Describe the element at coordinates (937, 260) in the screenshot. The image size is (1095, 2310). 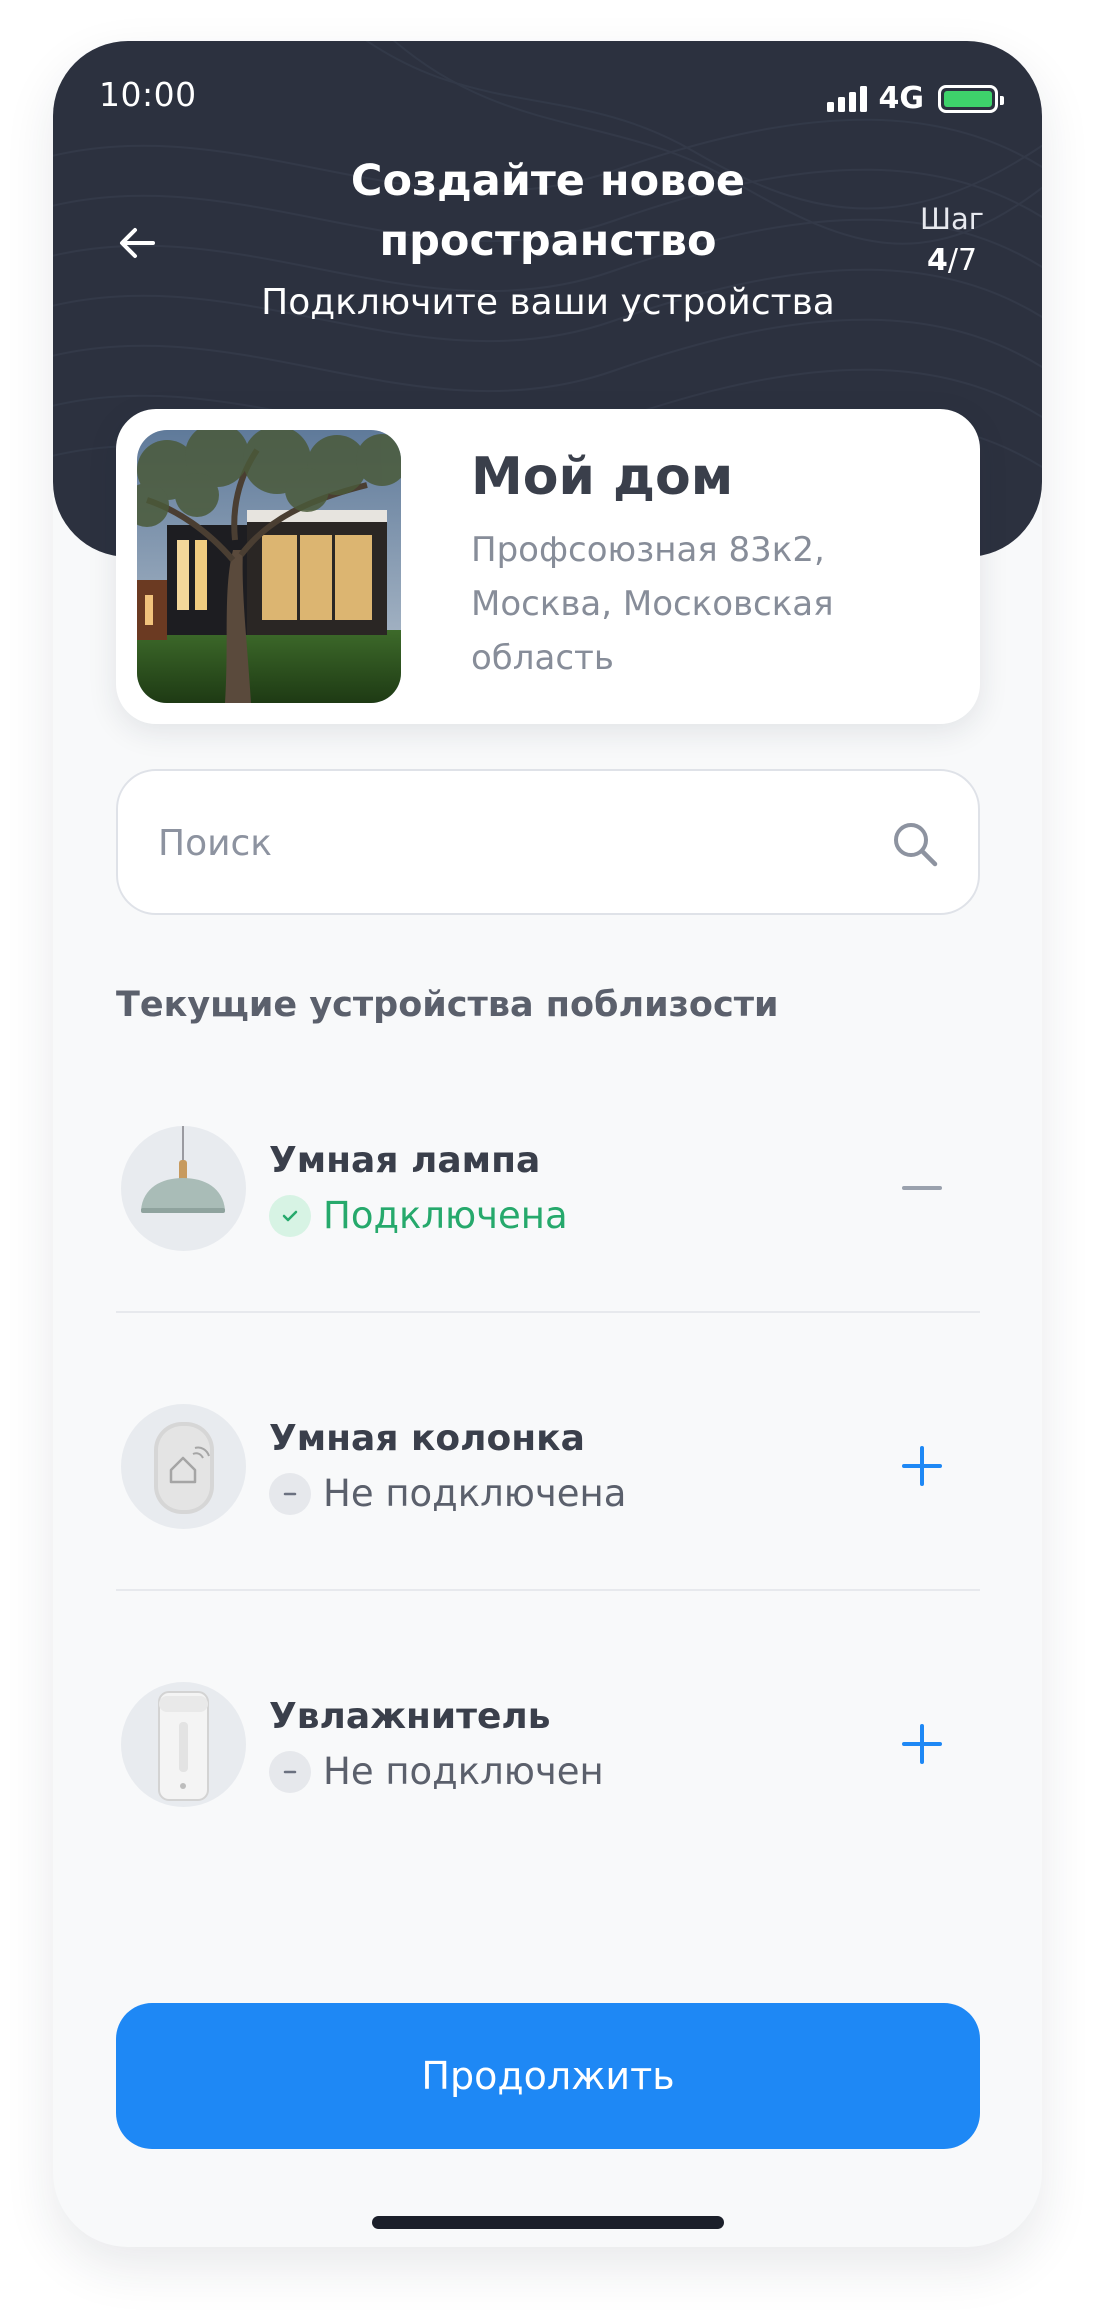
I see `step-current: 4` at that location.